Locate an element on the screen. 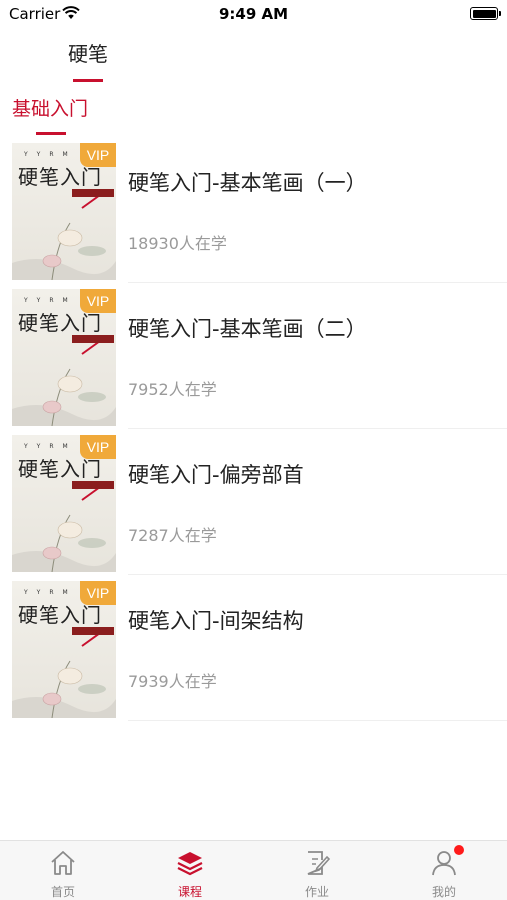  course-learner-count: 7287人在学 is located at coordinates (172, 535).